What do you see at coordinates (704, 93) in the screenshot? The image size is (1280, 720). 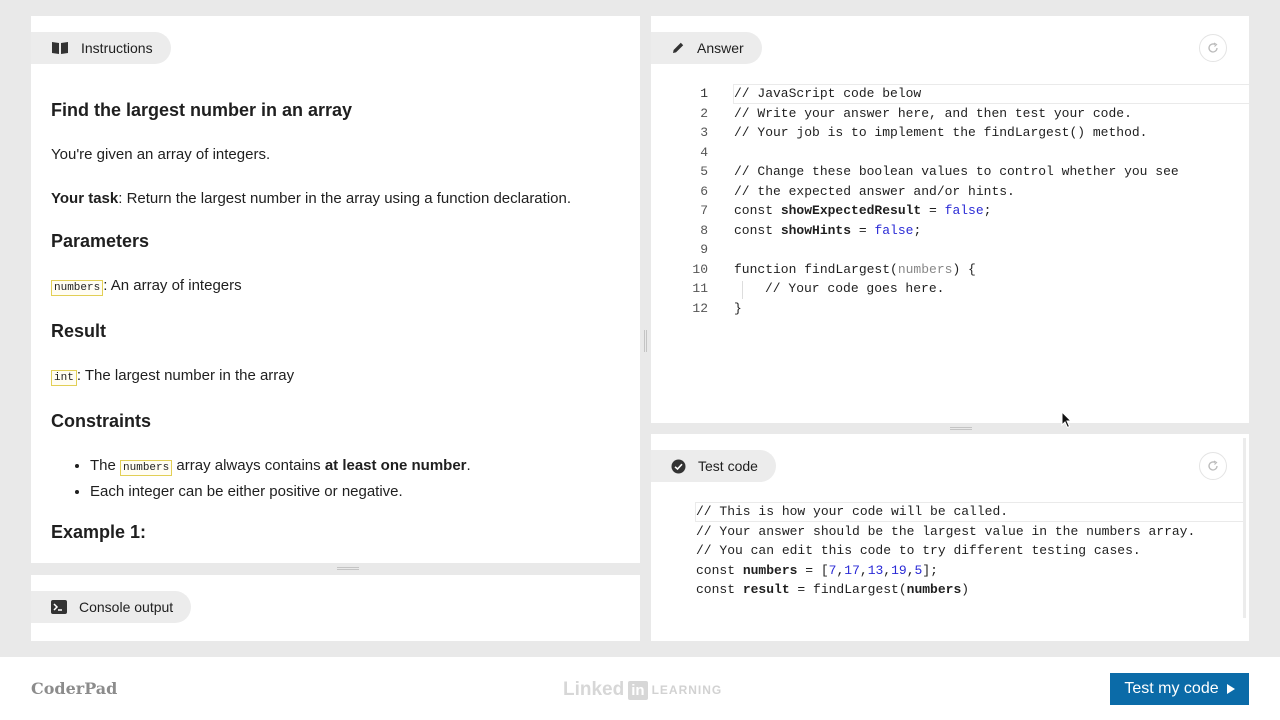 I see `line-number: 1` at bounding box center [704, 93].